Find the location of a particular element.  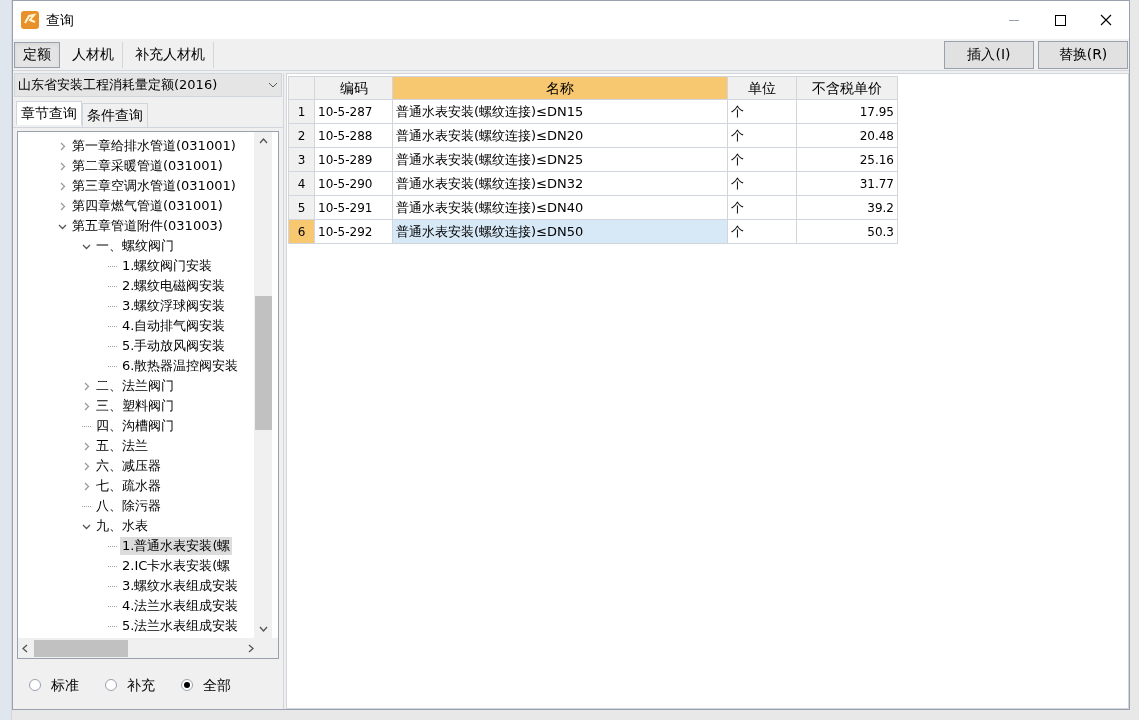

chevron-left-icon is located at coordinates (25, 648).